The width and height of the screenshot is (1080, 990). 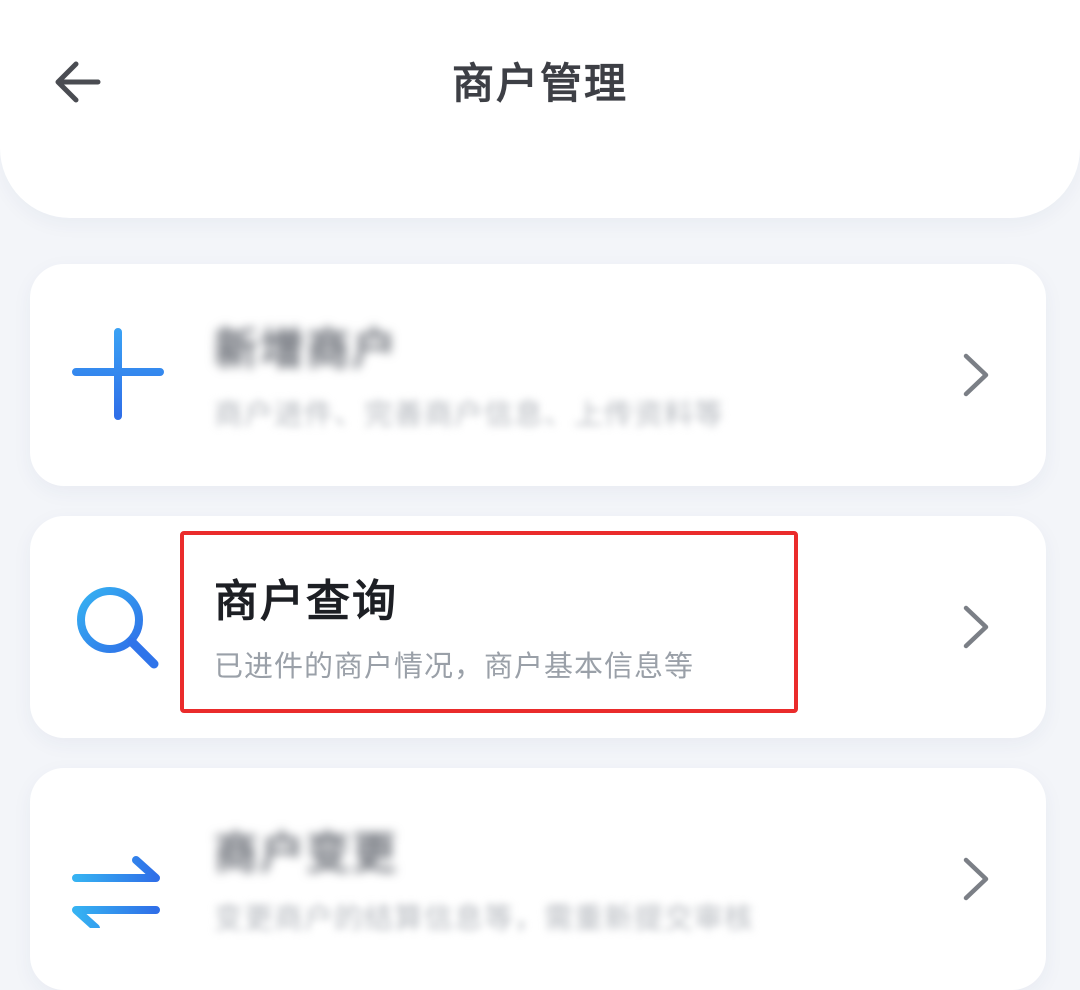 What do you see at coordinates (306, 349) in the screenshot?
I see `menu-item-title: 新增商户` at bounding box center [306, 349].